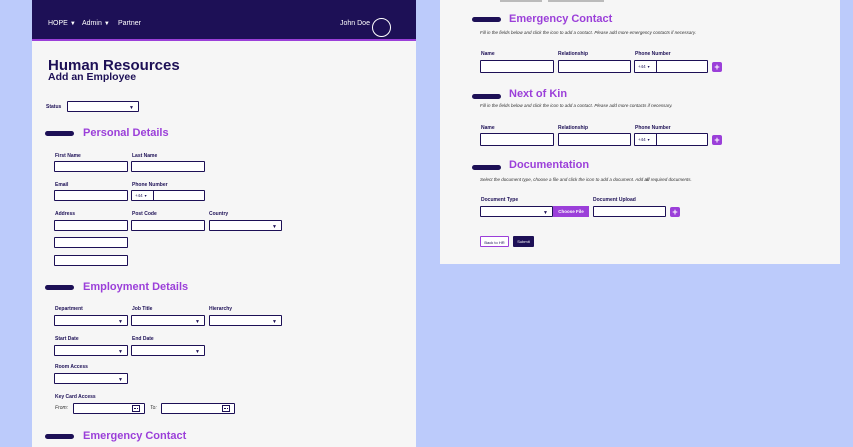 The width and height of the screenshot is (853, 447). What do you see at coordinates (136, 287) in the screenshot?
I see `employment-details-heading: Employment Details` at bounding box center [136, 287].